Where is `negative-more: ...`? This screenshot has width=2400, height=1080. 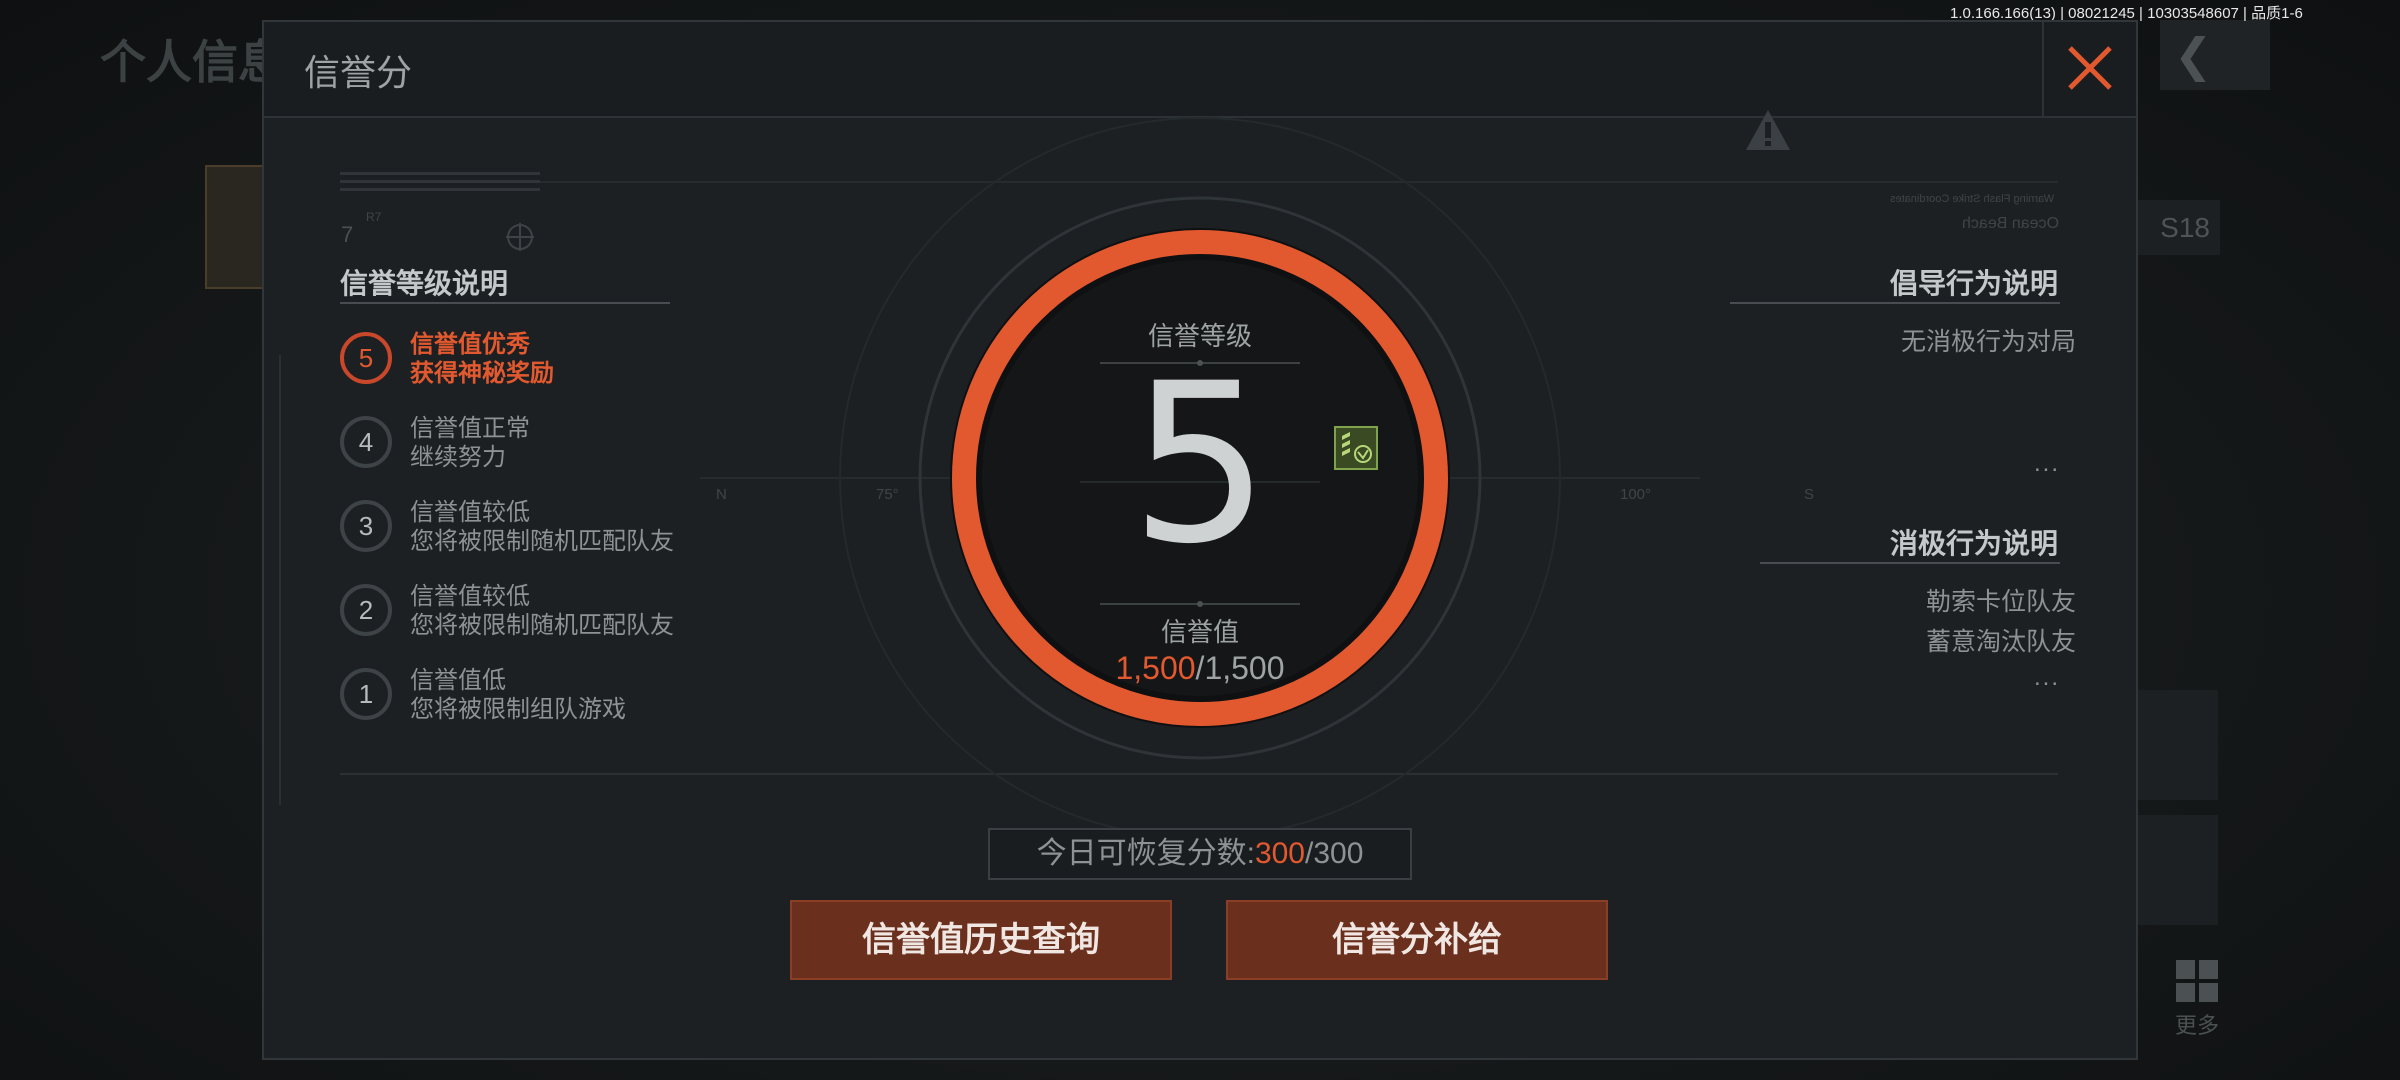
negative-more: ... is located at coordinates (2047, 678).